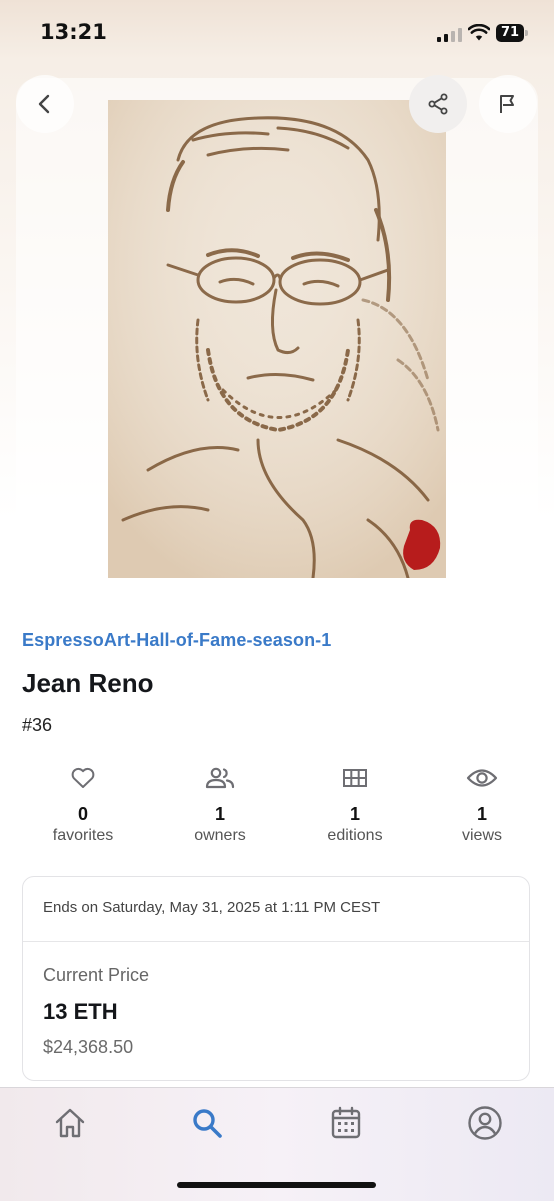 The width and height of the screenshot is (554, 1201). I want to click on collection-link: EspressoArt-Hall-of-Fame-season-1, so click(176, 640).